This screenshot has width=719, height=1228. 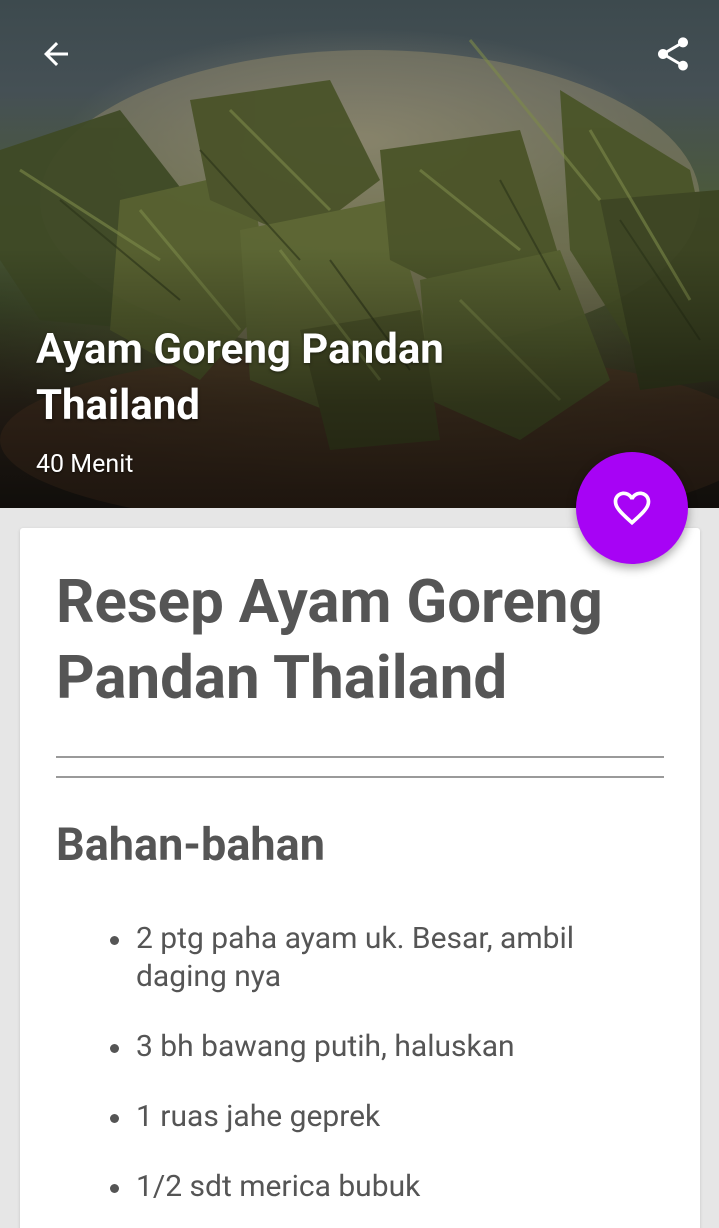 I want to click on cooking-duration: 40 Menit, so click(x=85, y=464).